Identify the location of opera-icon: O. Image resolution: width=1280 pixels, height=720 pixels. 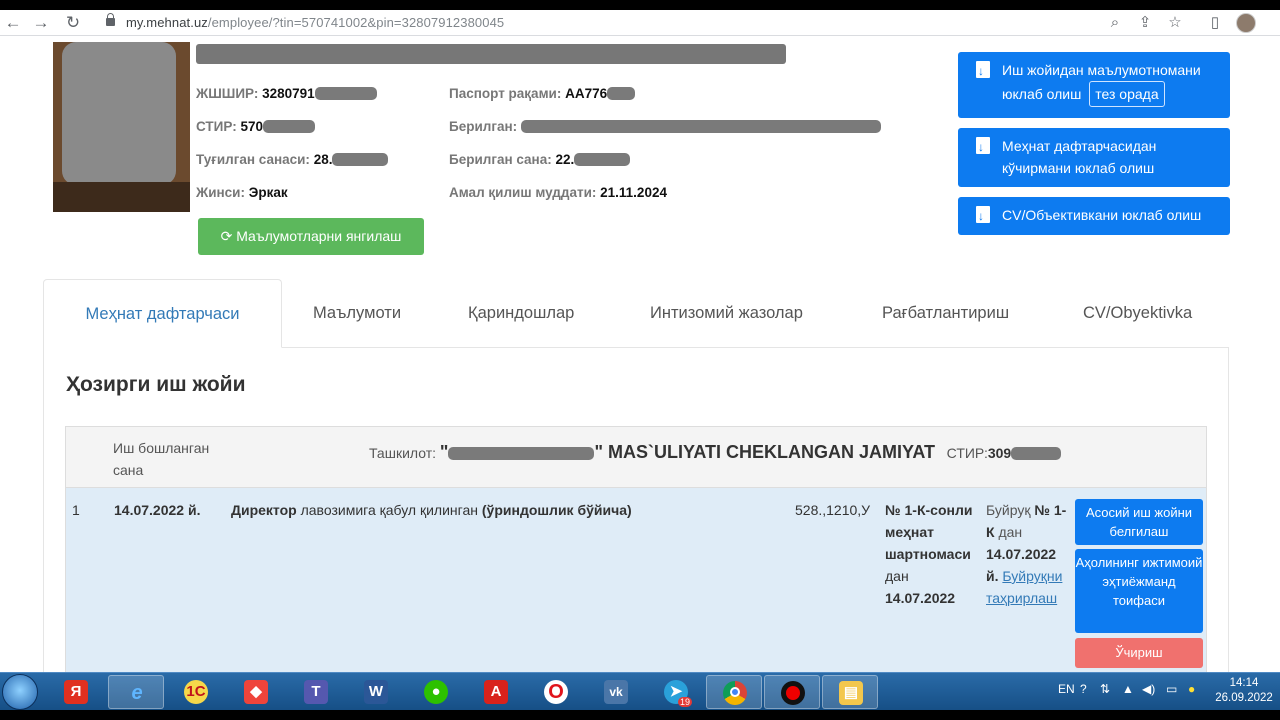
(556, 692).